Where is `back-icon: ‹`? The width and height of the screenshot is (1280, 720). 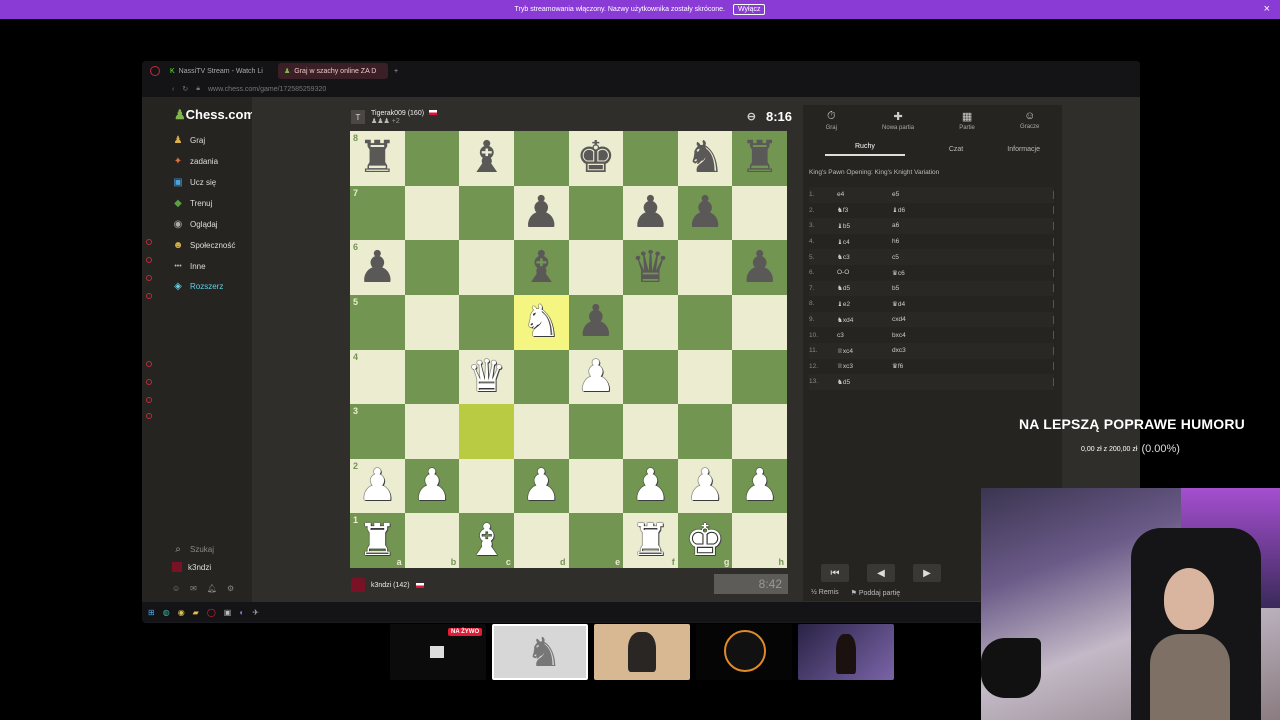 back-icon: ‹ is located at coordinates (173, 89).